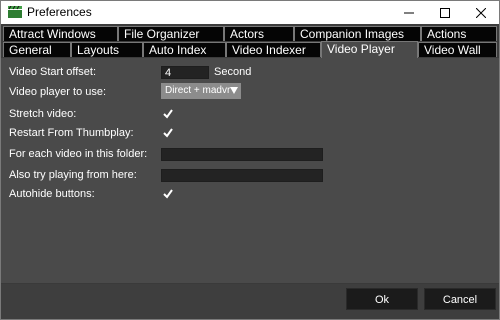  What do you see at coordinates (185, 72) in the screenshot?
I see `start-offset-input: 4` at bounding box center [185, 72].